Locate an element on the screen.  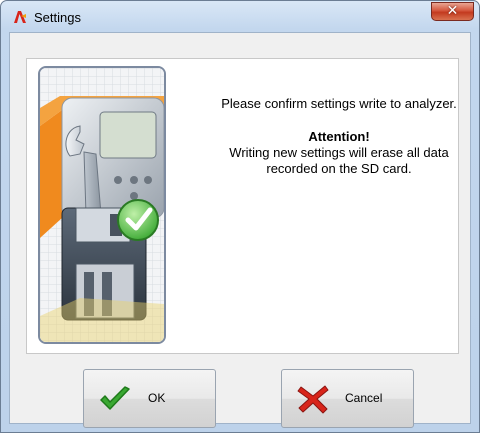
ok-button: OK is located at coordinates (149, 398).